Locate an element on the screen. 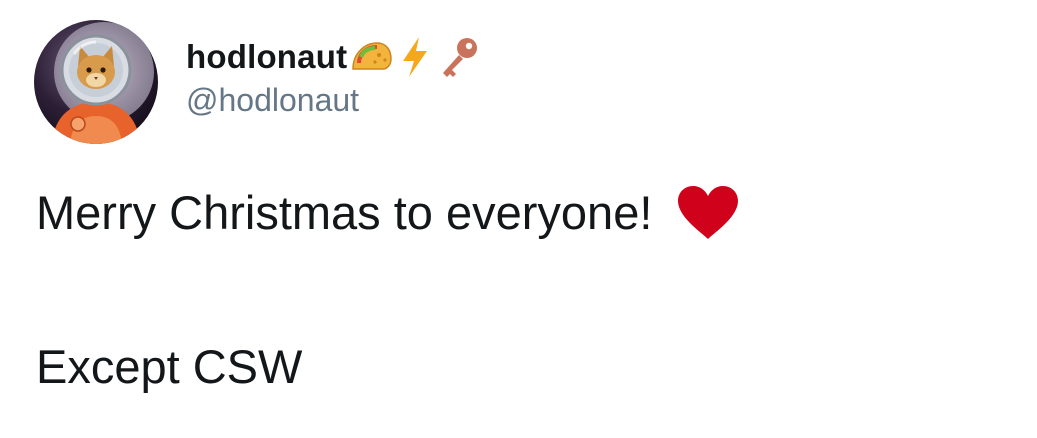  astronaut-cat-avatar-icon is located at coordinates (96, 82).